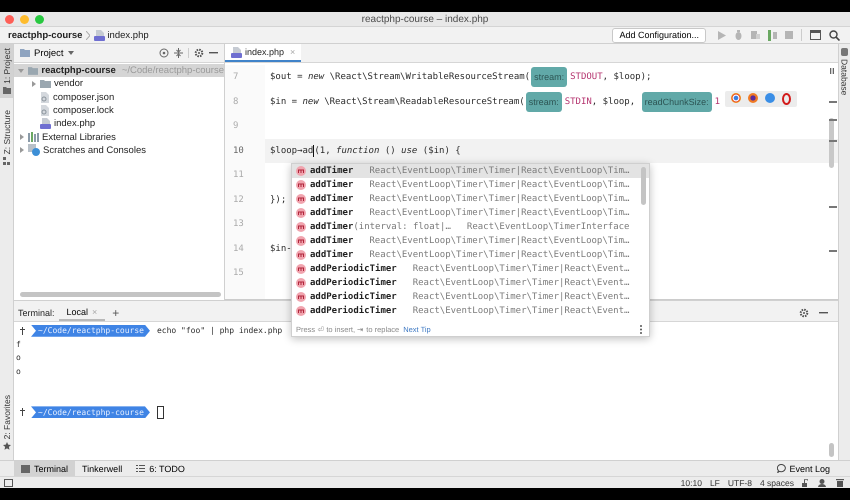  What do you see at coordinates (287, 77) in the screenshot?
I see `code-text: $out =` at bounding box center [287, 77].